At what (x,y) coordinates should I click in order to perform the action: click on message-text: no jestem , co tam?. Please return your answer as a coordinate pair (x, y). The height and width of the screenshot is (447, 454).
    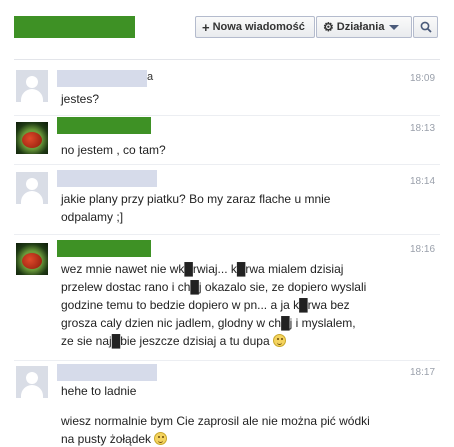
    Looking at the image, I should click on (236, 150).